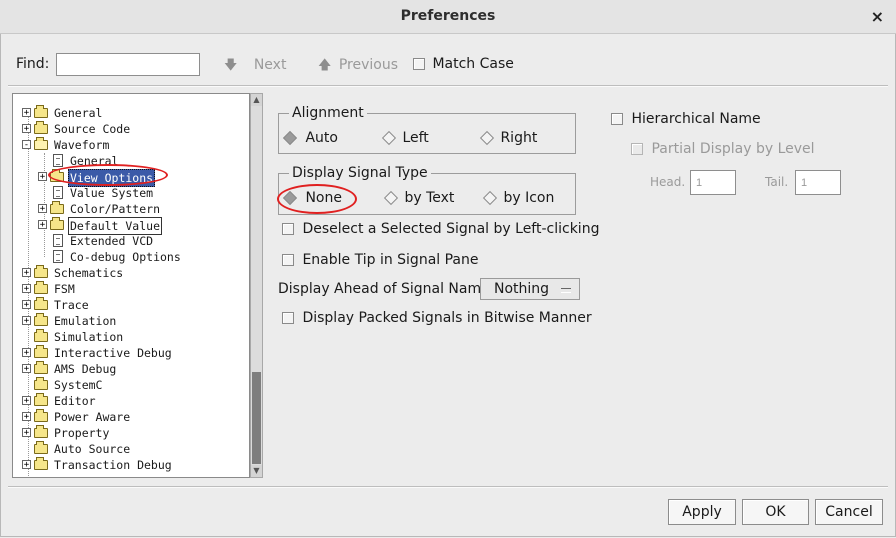  Describe the element at coordinates (448, 487) in the screenshot. I see `bottom-divider` at that location.